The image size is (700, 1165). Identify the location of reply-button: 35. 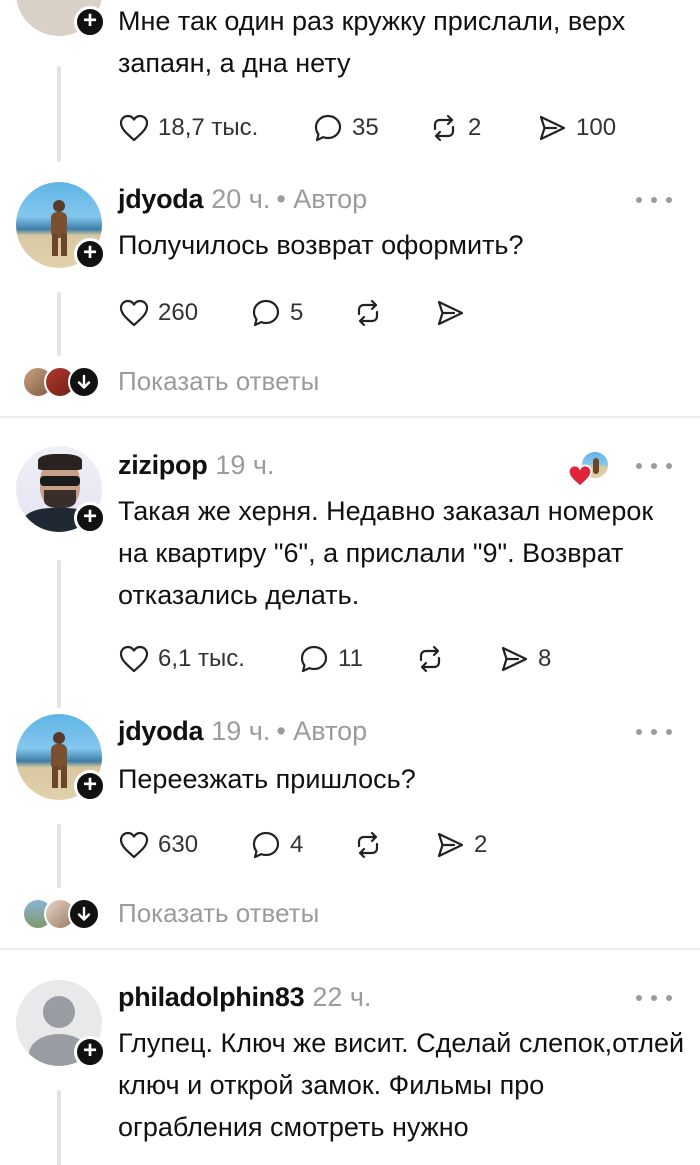
(345, 128).